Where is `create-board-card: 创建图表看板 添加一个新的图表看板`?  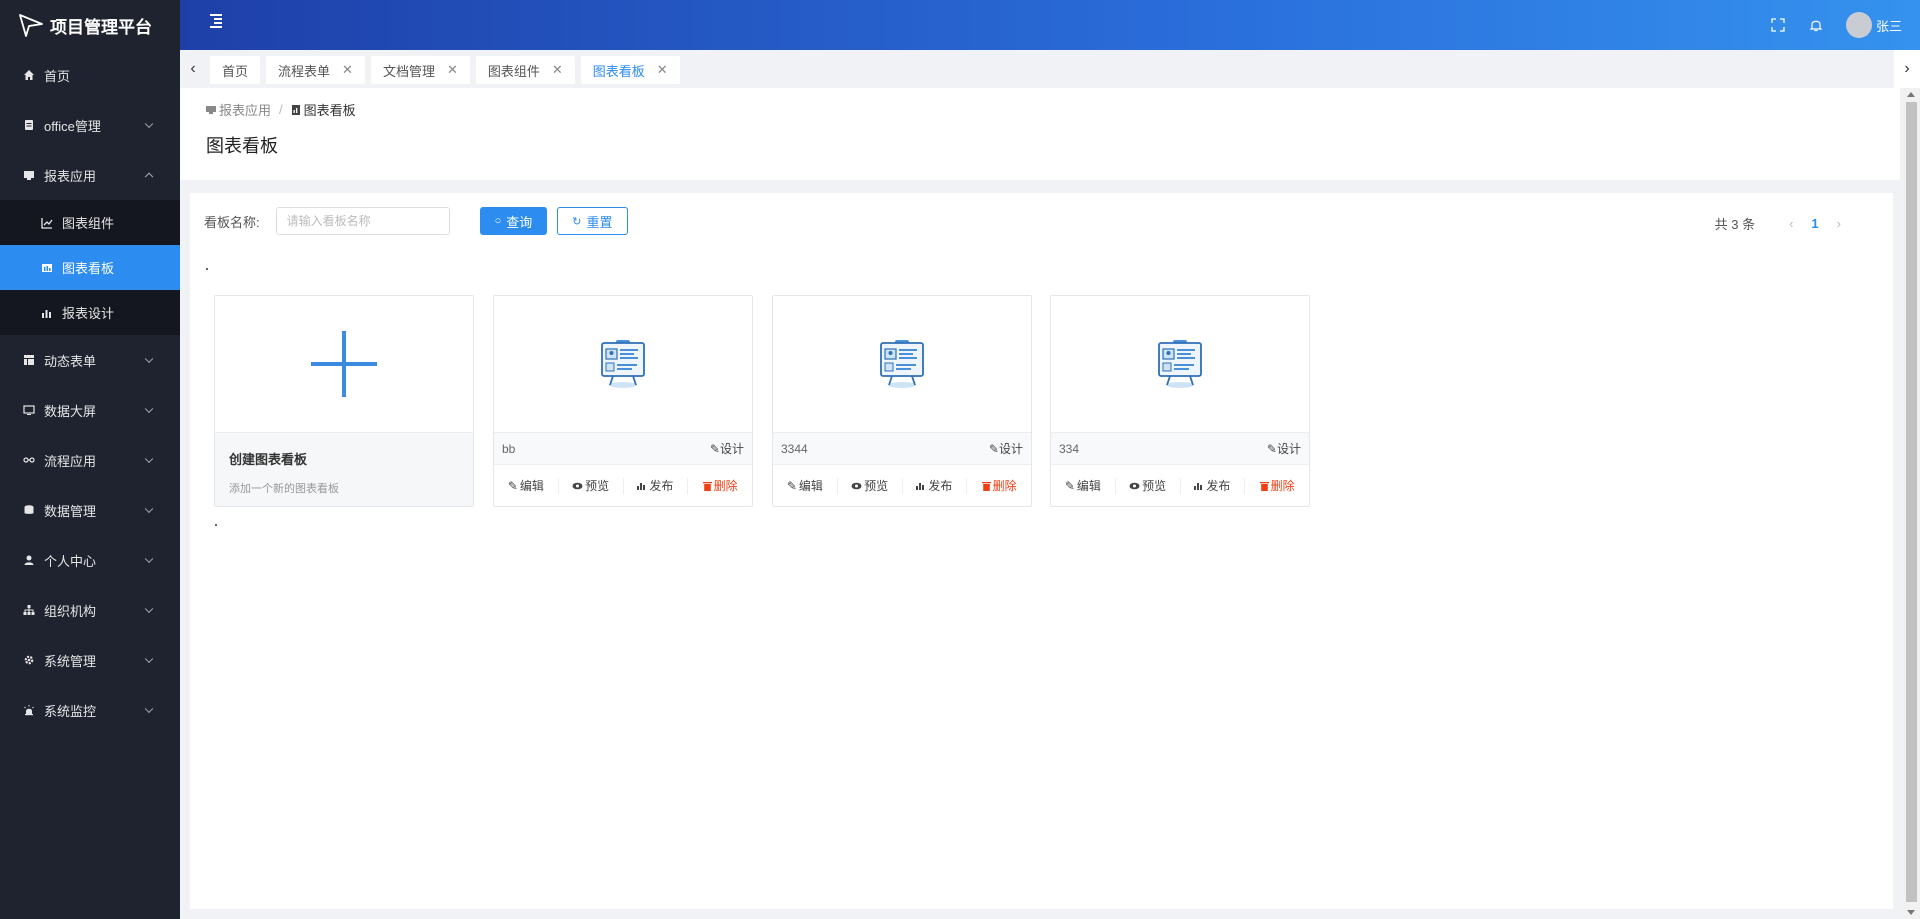
create-board-card: 创建图表看板 添加一个新的图表看板 is located at coordinates (344, 401).